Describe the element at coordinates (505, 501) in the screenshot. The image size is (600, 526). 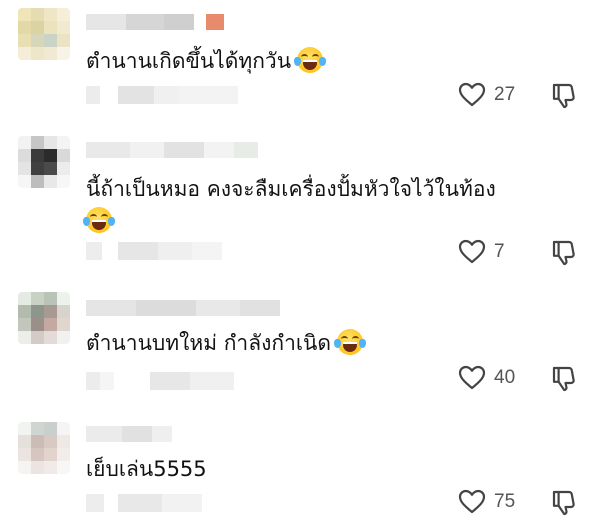
I see `like-count: 75` at that location.